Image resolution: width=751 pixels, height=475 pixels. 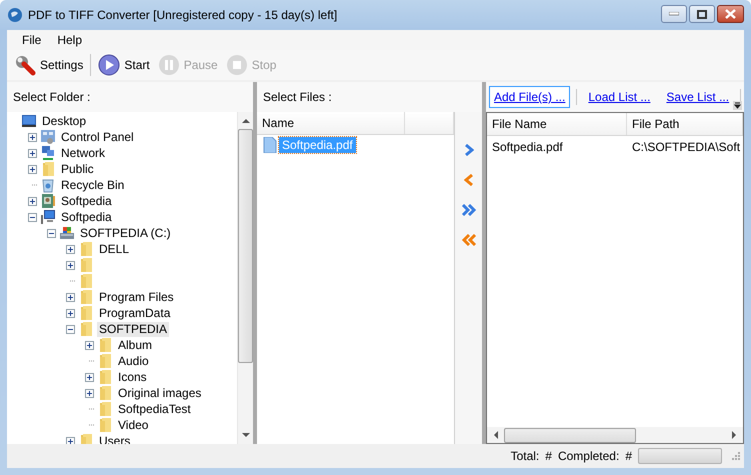 I want to click on close-button, so click(x=730, y=14).